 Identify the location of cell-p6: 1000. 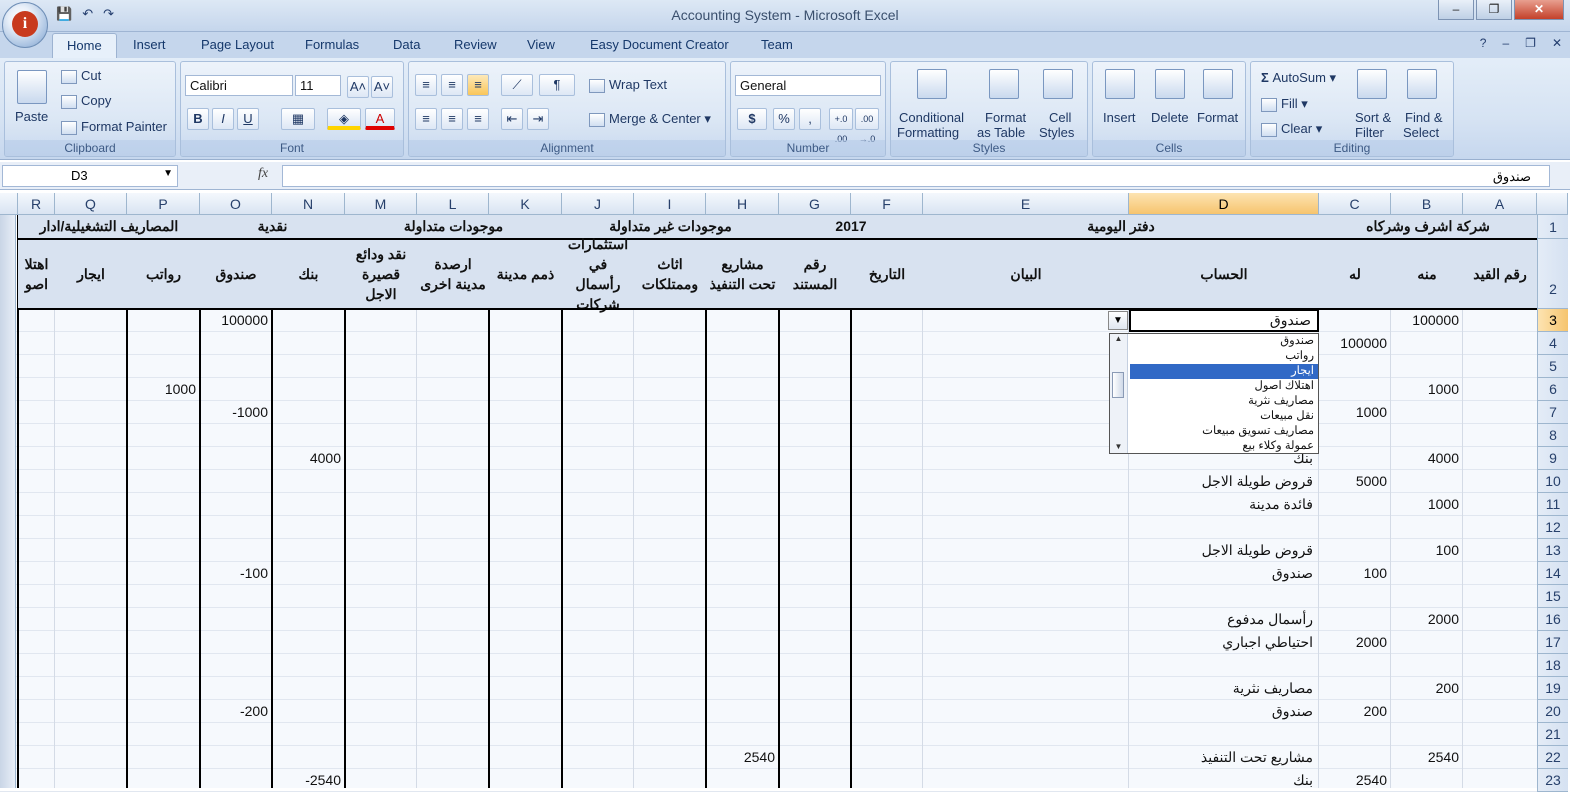
(163, 389).